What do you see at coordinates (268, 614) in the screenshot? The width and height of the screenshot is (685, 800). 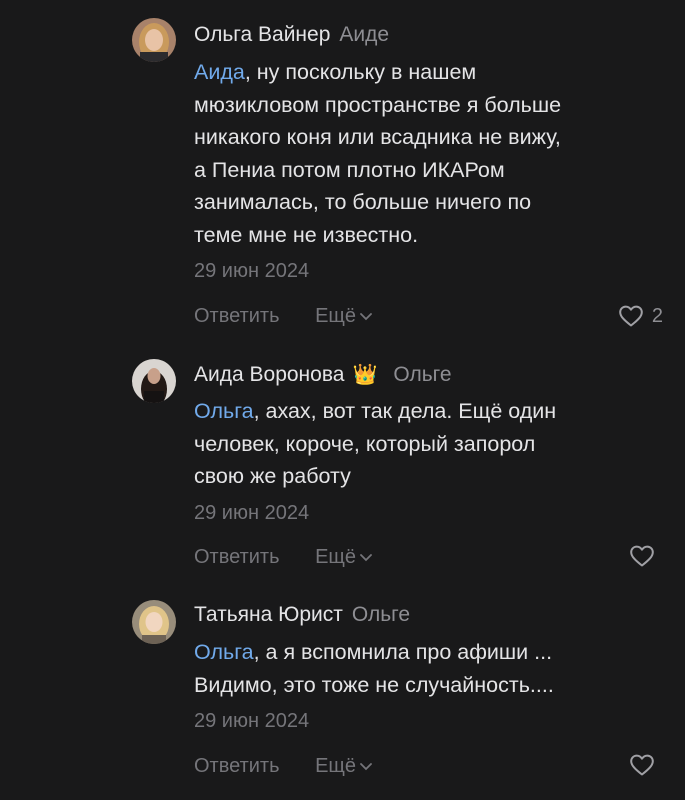 I see `author-name: Татьяна Юрист` at bounding box center [268, 614].